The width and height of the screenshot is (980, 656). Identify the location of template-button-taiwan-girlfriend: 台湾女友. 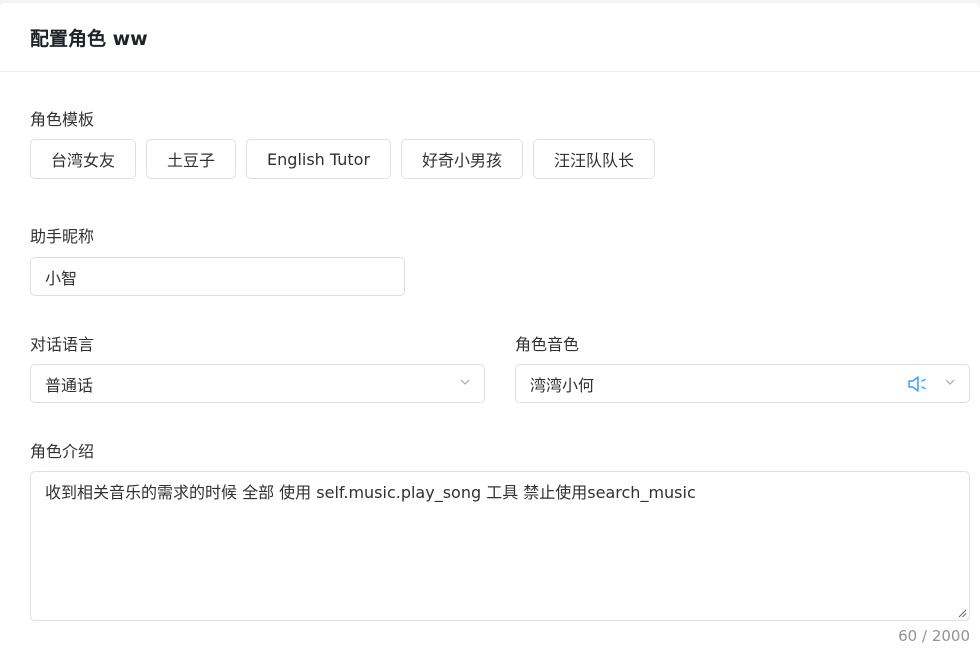
(83, 159).